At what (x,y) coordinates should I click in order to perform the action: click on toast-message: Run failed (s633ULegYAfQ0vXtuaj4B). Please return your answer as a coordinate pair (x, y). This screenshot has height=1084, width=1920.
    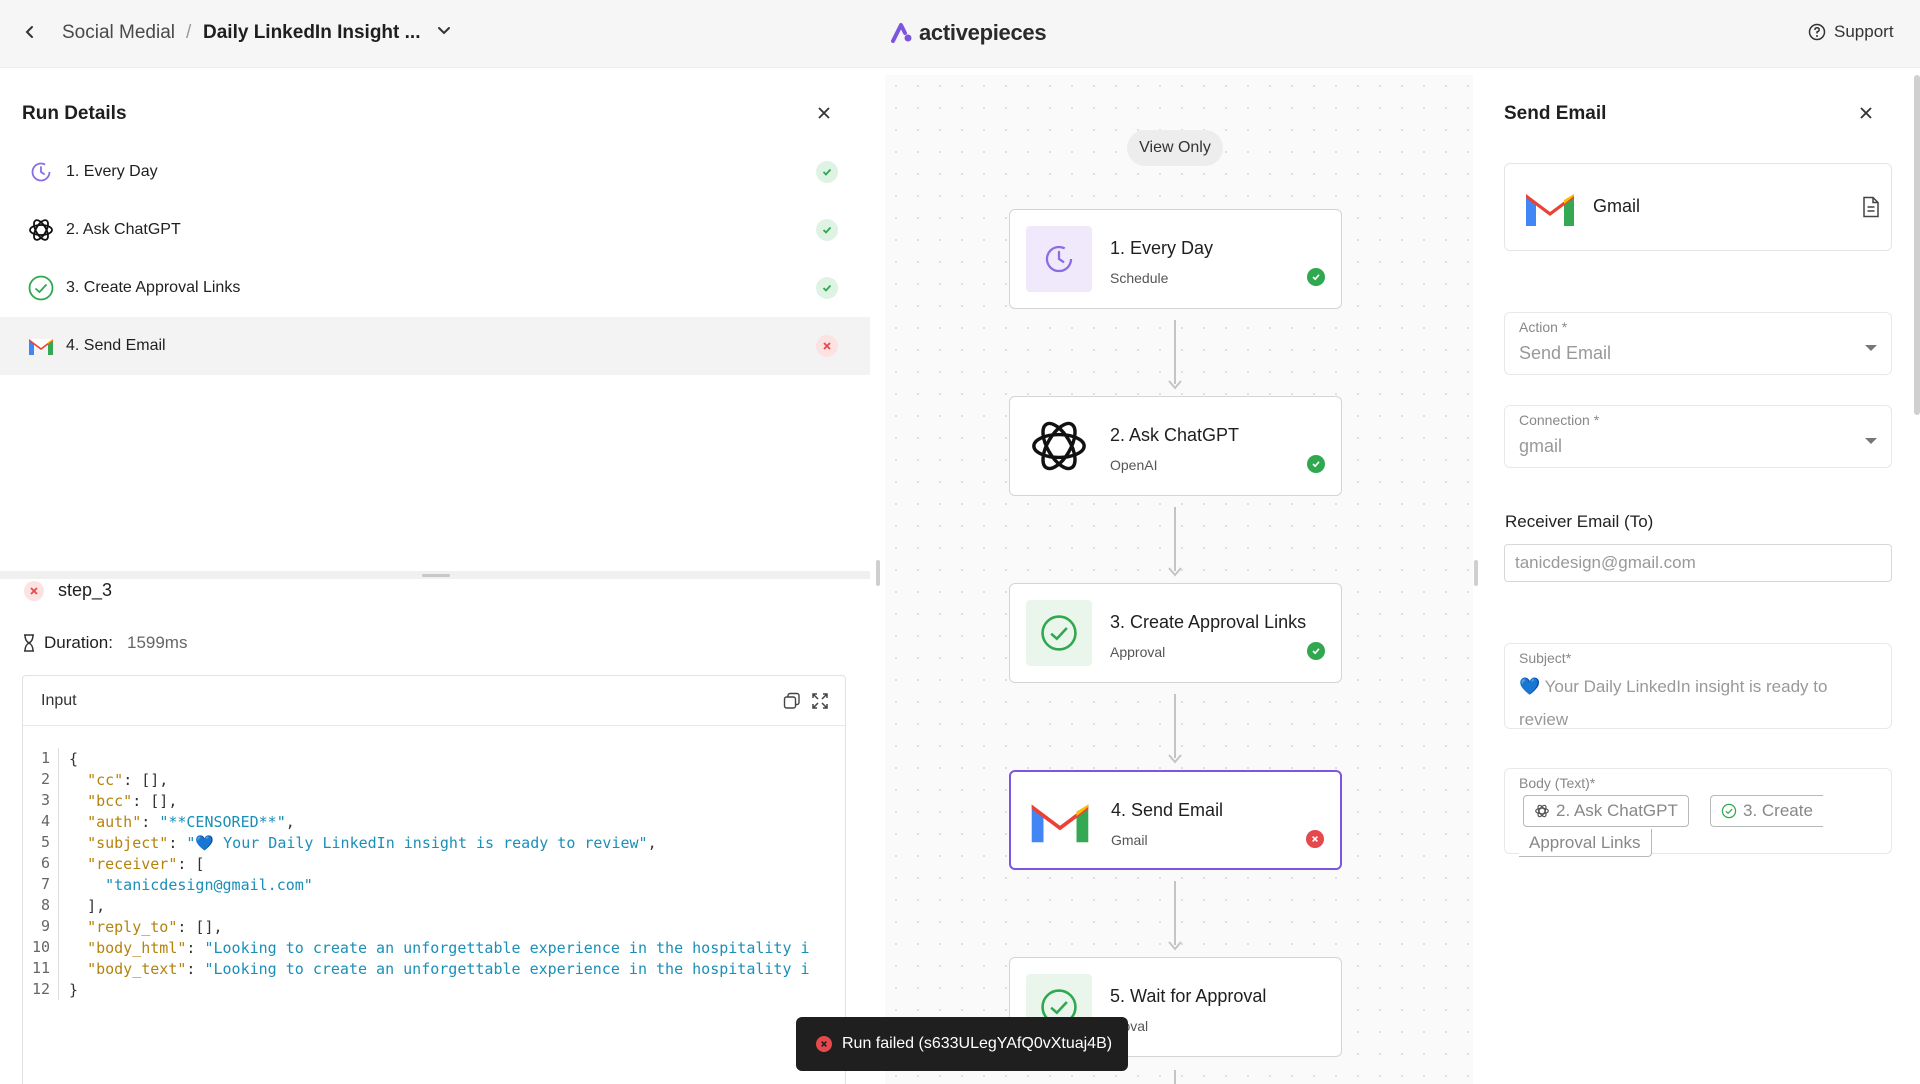
    Looking at the image, I should click on (977, 1043).